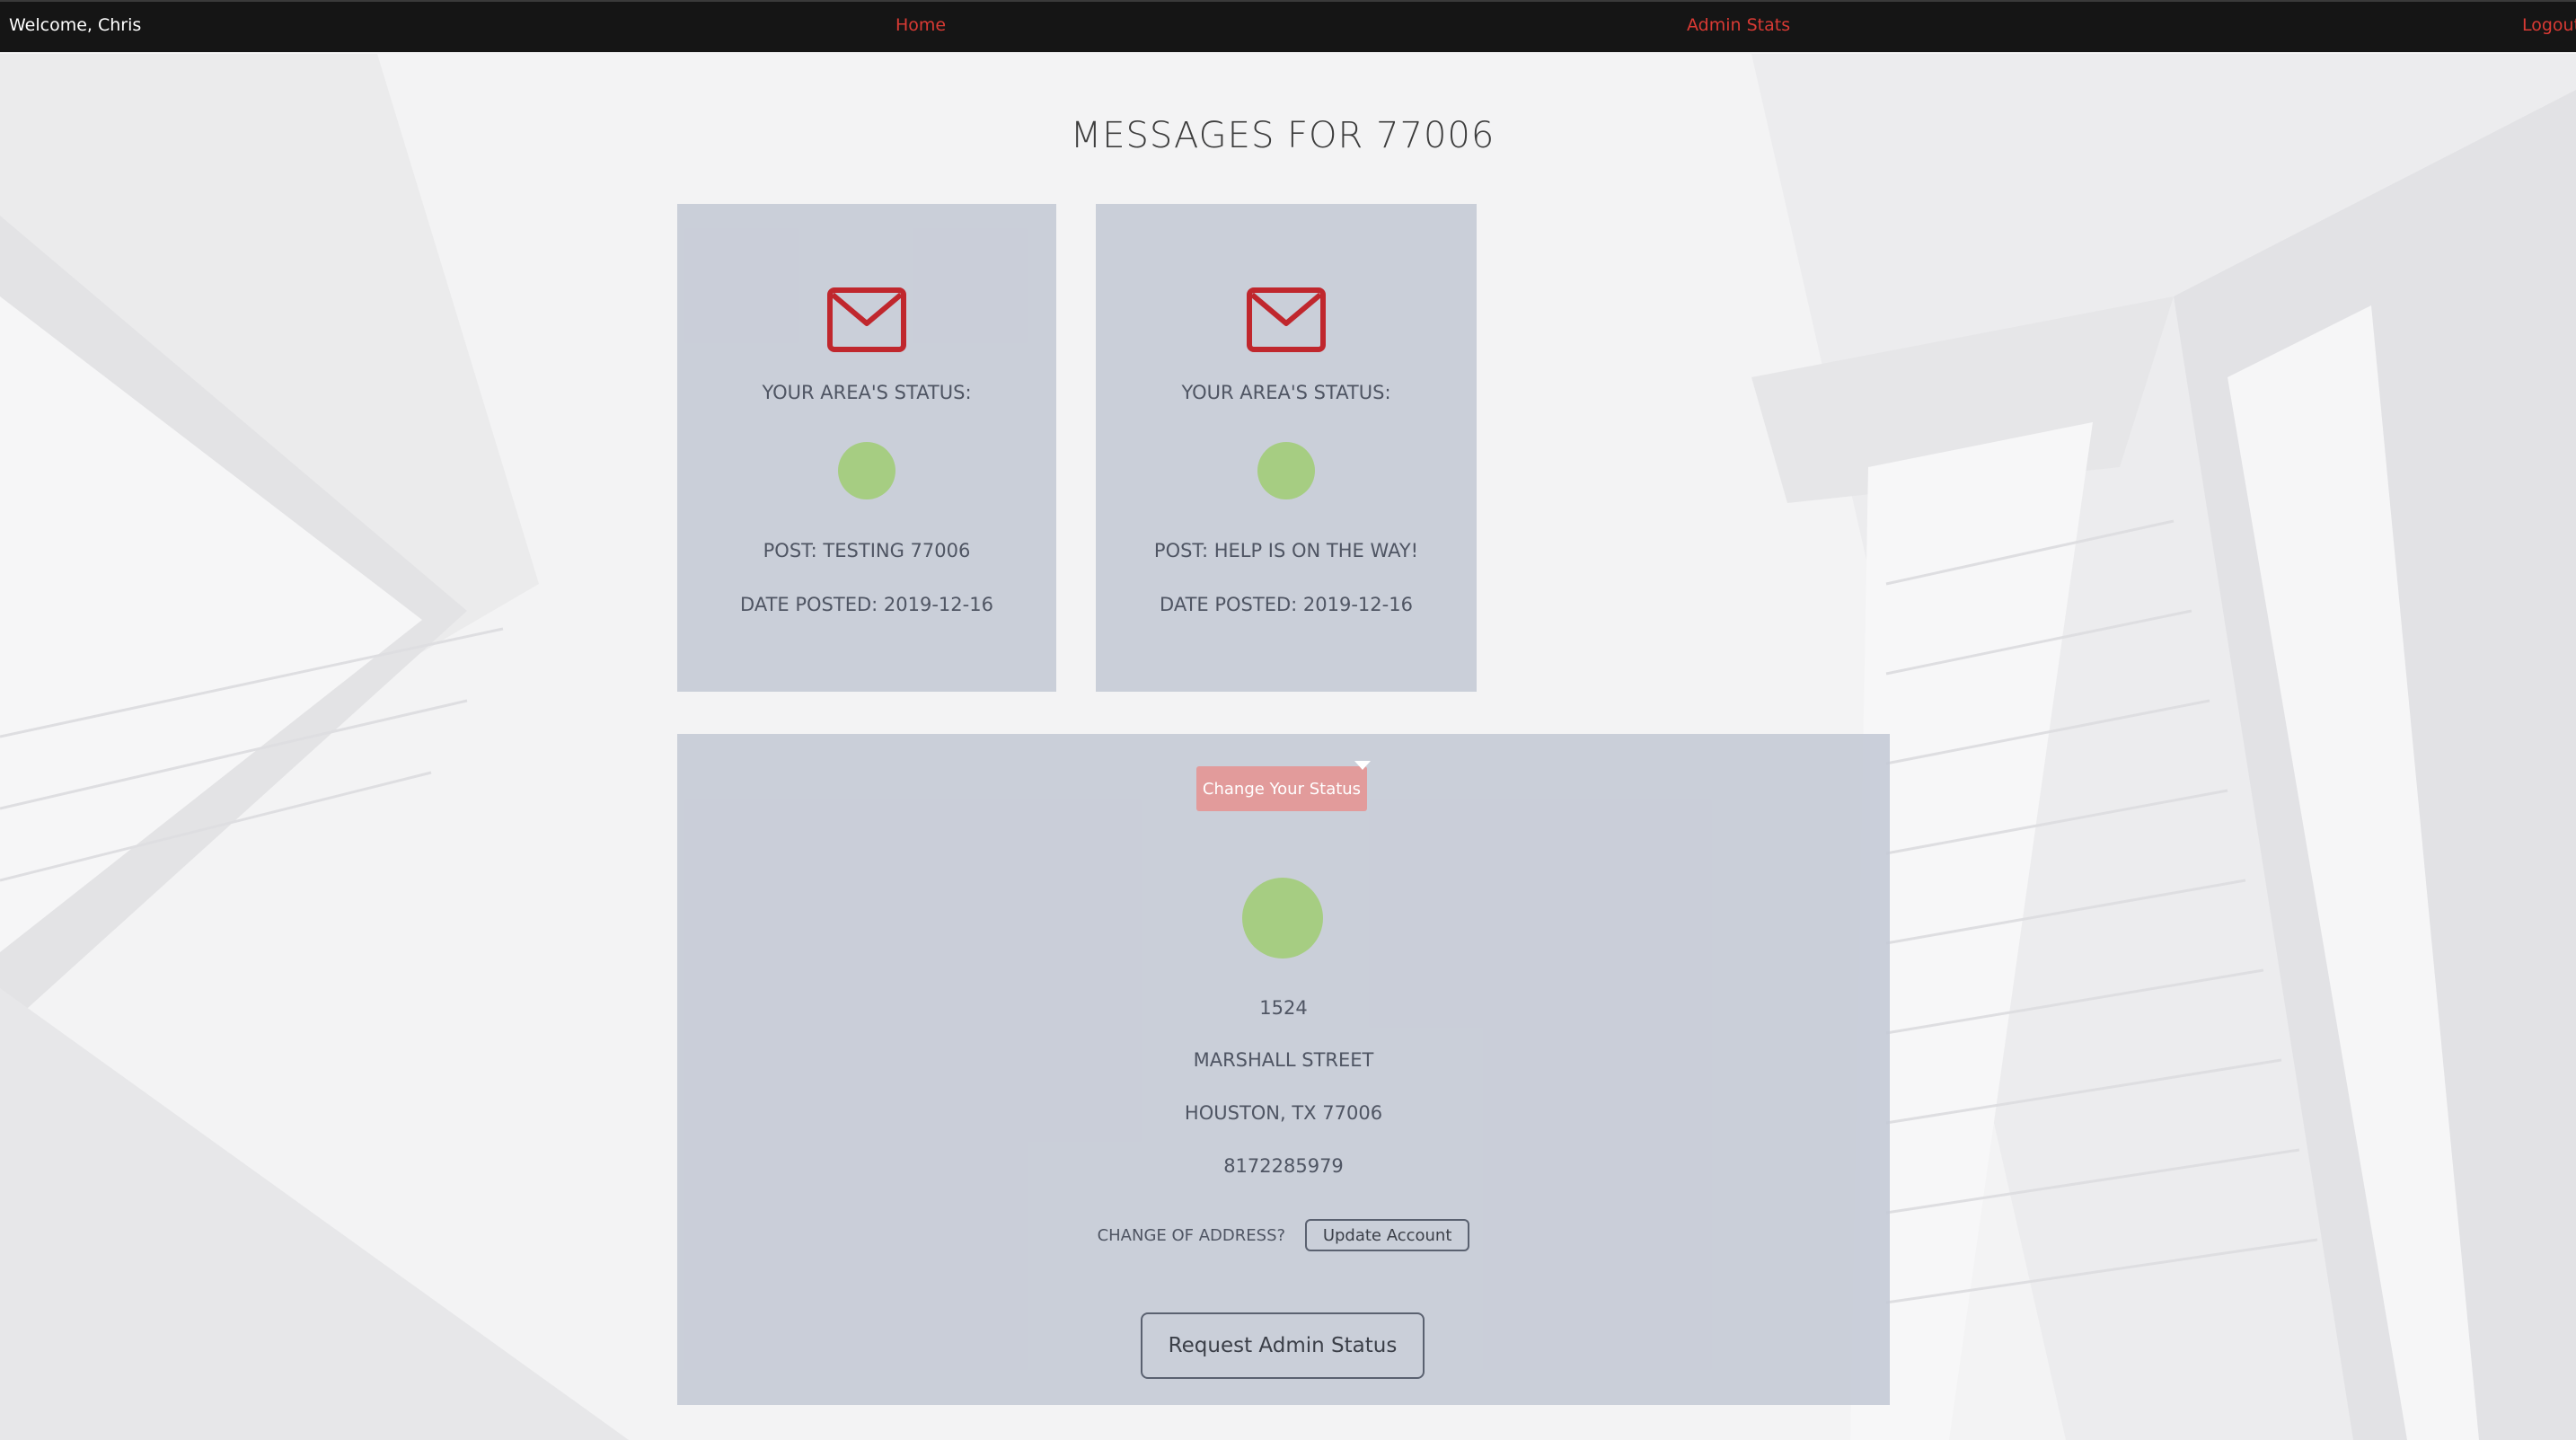 This screenshot has height=1440, width=2576. I want to click on page-title: MESSAGES FOR 77006, so click(1282, 135).